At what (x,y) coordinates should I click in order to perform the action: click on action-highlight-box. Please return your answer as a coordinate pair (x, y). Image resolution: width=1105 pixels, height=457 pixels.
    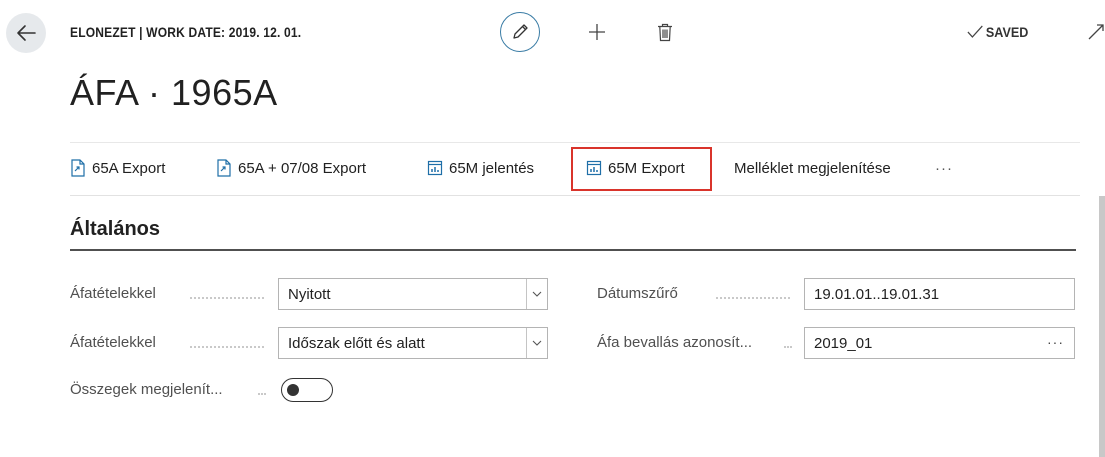
    Looking at the image, I should click on (641, 169).